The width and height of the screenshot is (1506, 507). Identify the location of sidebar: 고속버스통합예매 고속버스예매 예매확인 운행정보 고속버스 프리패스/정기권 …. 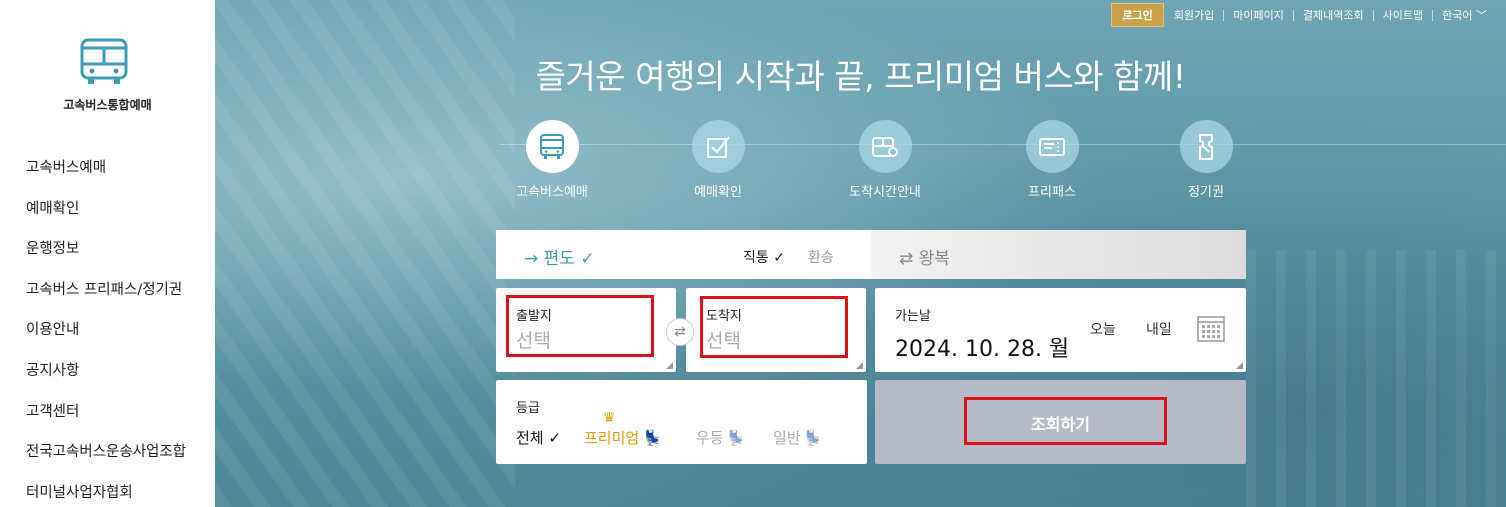
(107, 253).